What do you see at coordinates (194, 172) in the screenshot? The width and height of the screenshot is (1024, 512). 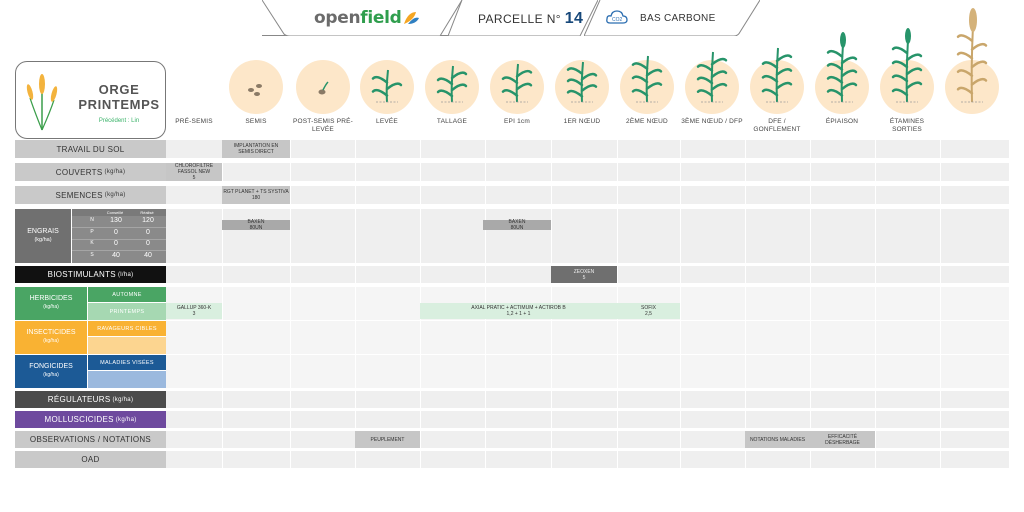 I see `cell-couverts-presemis: CHLOROFILTRE FASSOL NEW 5` at bounding box center [194, 172].